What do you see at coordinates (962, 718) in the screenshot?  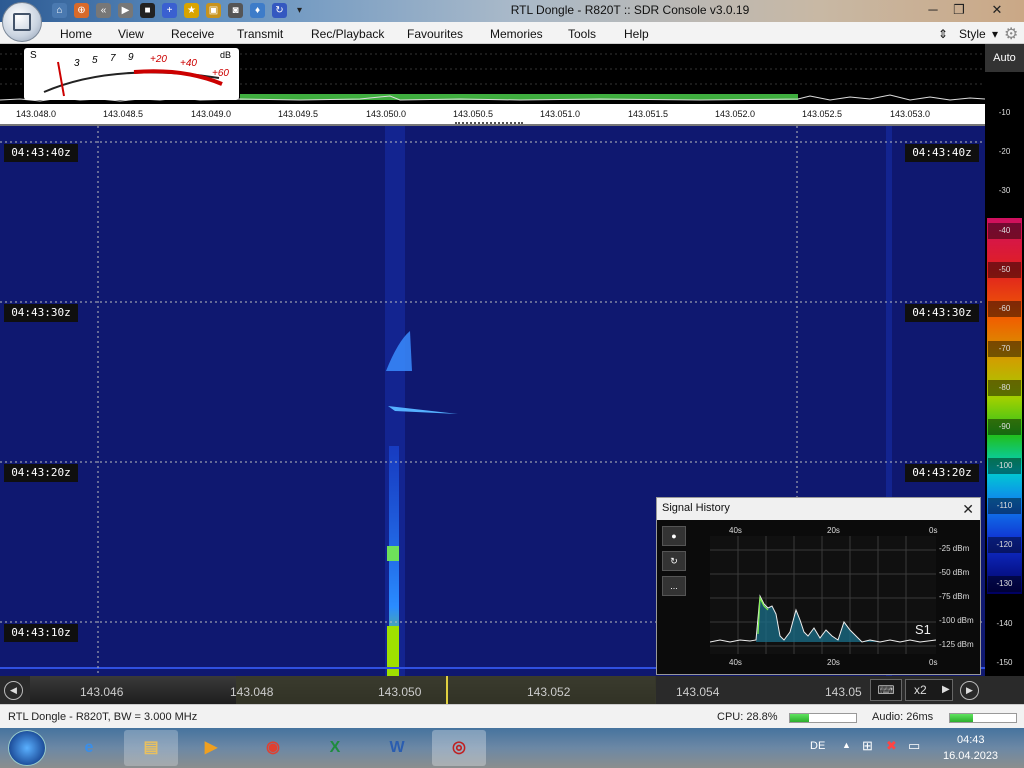 I see `audio-progress-fill` at bounding box center [962, 718].